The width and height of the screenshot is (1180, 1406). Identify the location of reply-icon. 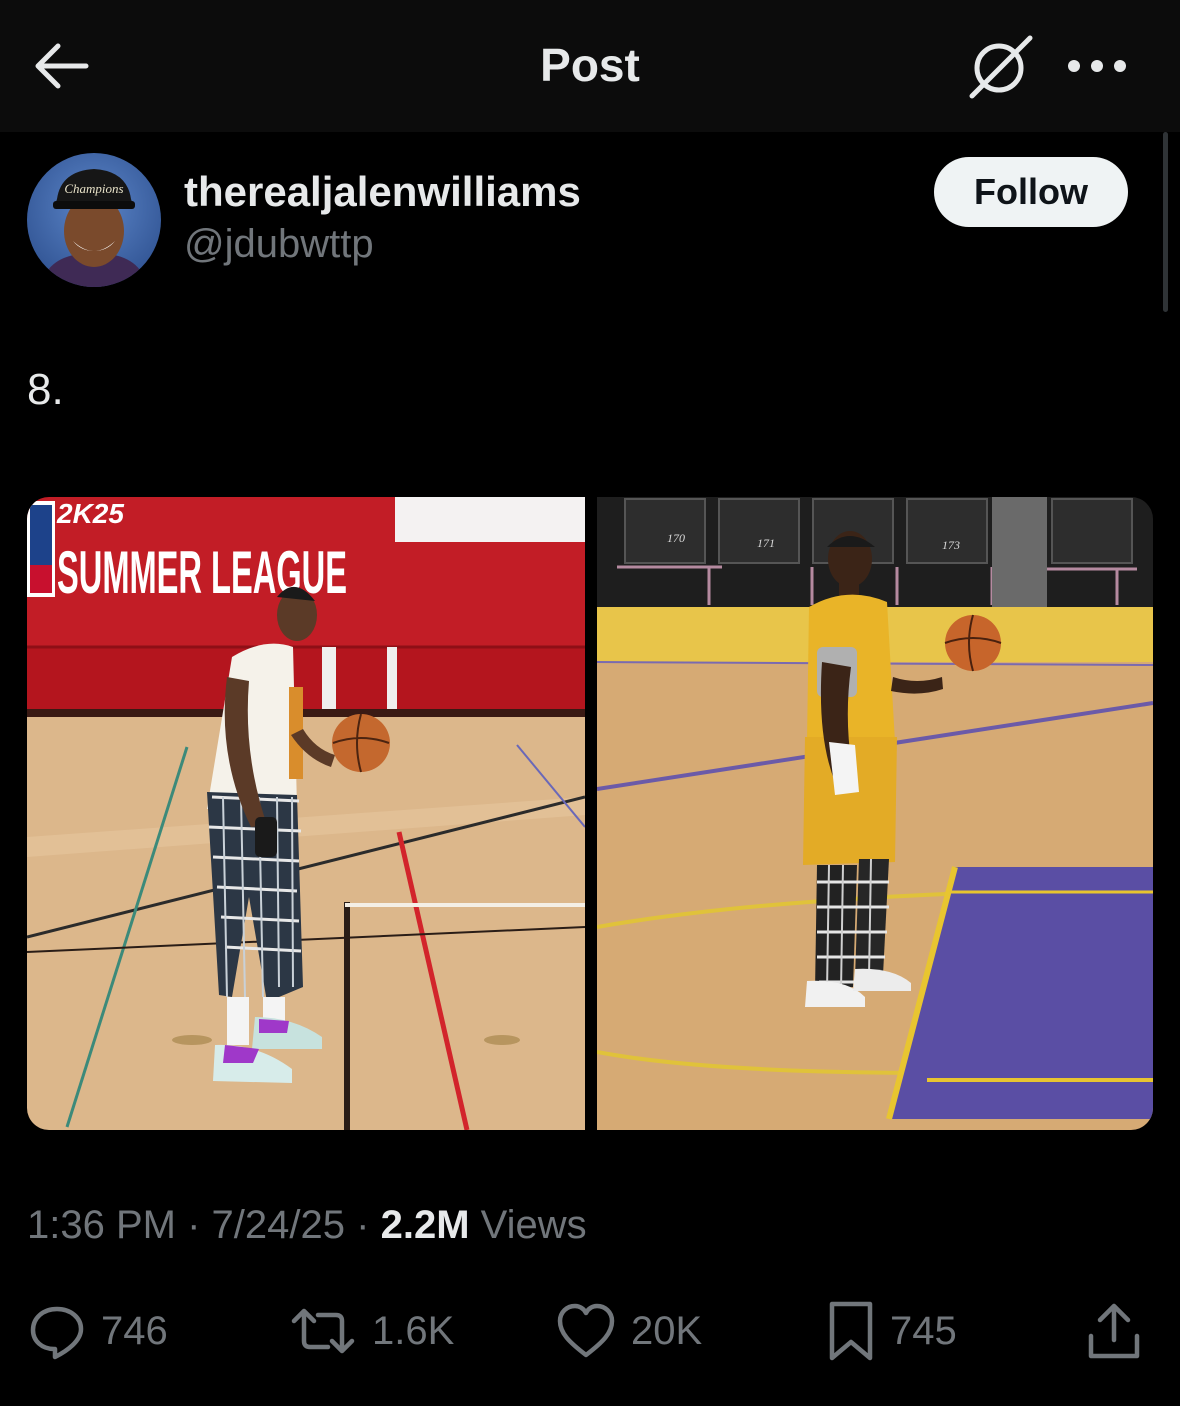
(57, 1333).